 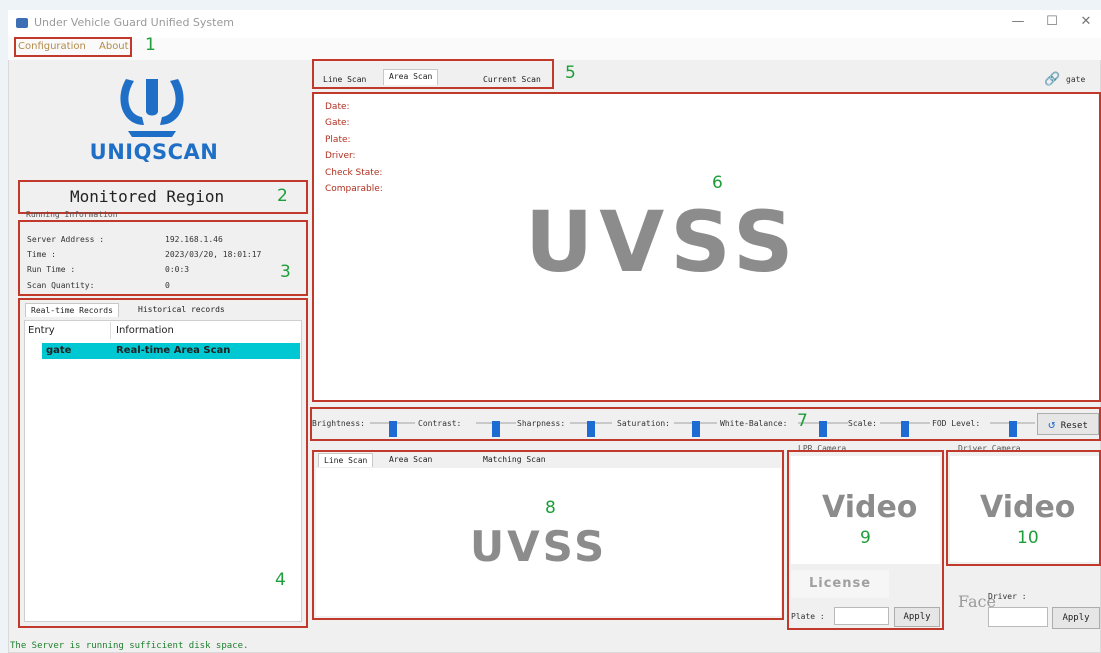 What do you see at coordinates (1076, 79) in the screenshot?
I see `gate-label: gate` at bounding box center [1076, 79].